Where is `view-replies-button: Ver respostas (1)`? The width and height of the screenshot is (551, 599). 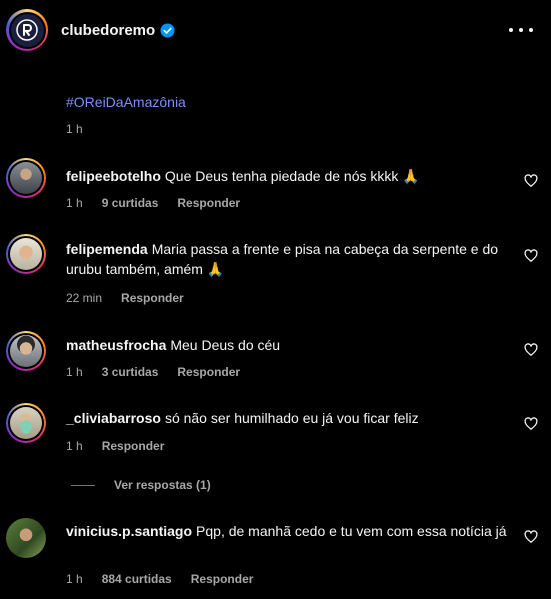 view-replies-button: Ver respostas (1) is located at coordinates (141, 485).